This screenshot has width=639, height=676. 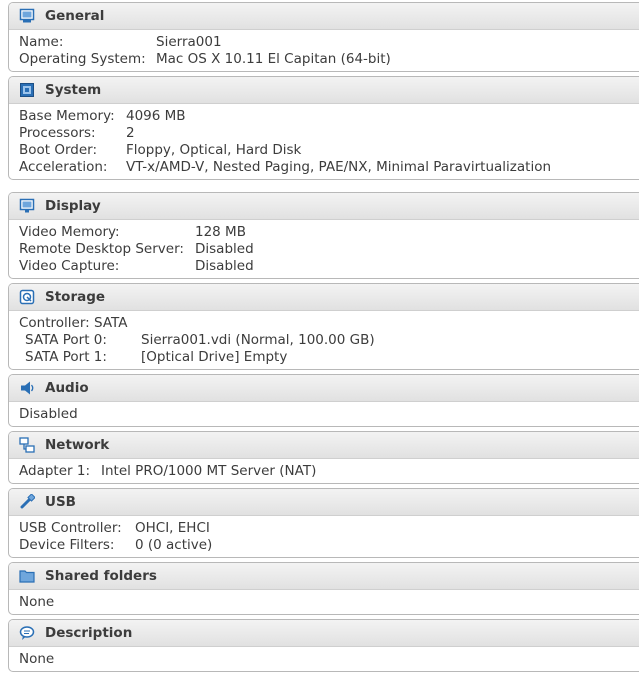 I want to click on os-label: Operating System:, so click(x=82, y=59).